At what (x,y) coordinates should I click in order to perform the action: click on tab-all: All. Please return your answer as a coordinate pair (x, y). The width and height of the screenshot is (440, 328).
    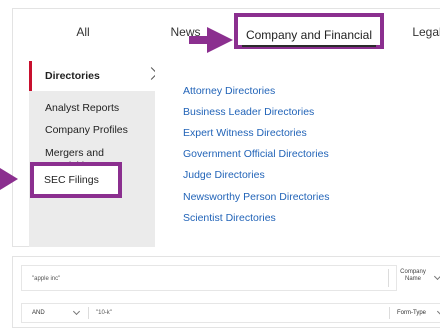
    Looking at the image, I should click on (83, 32).